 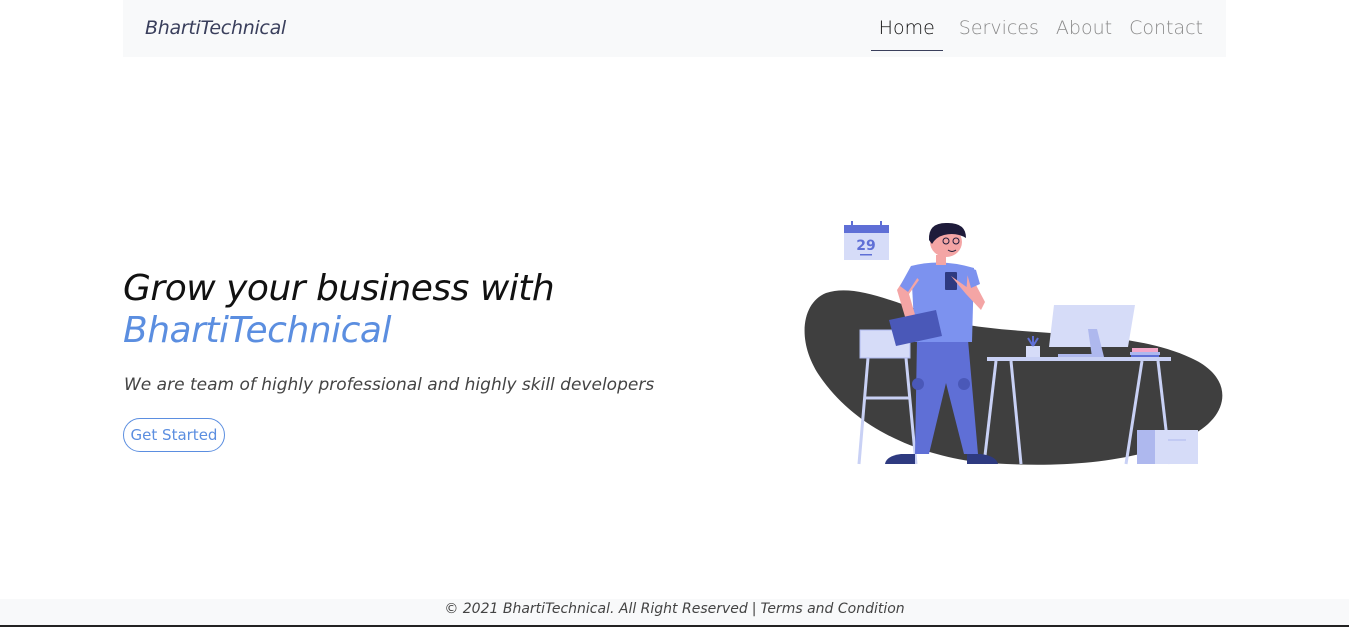 What do you see at coordinates (215, 28) in the screenshot?
I see `navbar-brand: BhartiTechnical` at bounding box center [215, 28].